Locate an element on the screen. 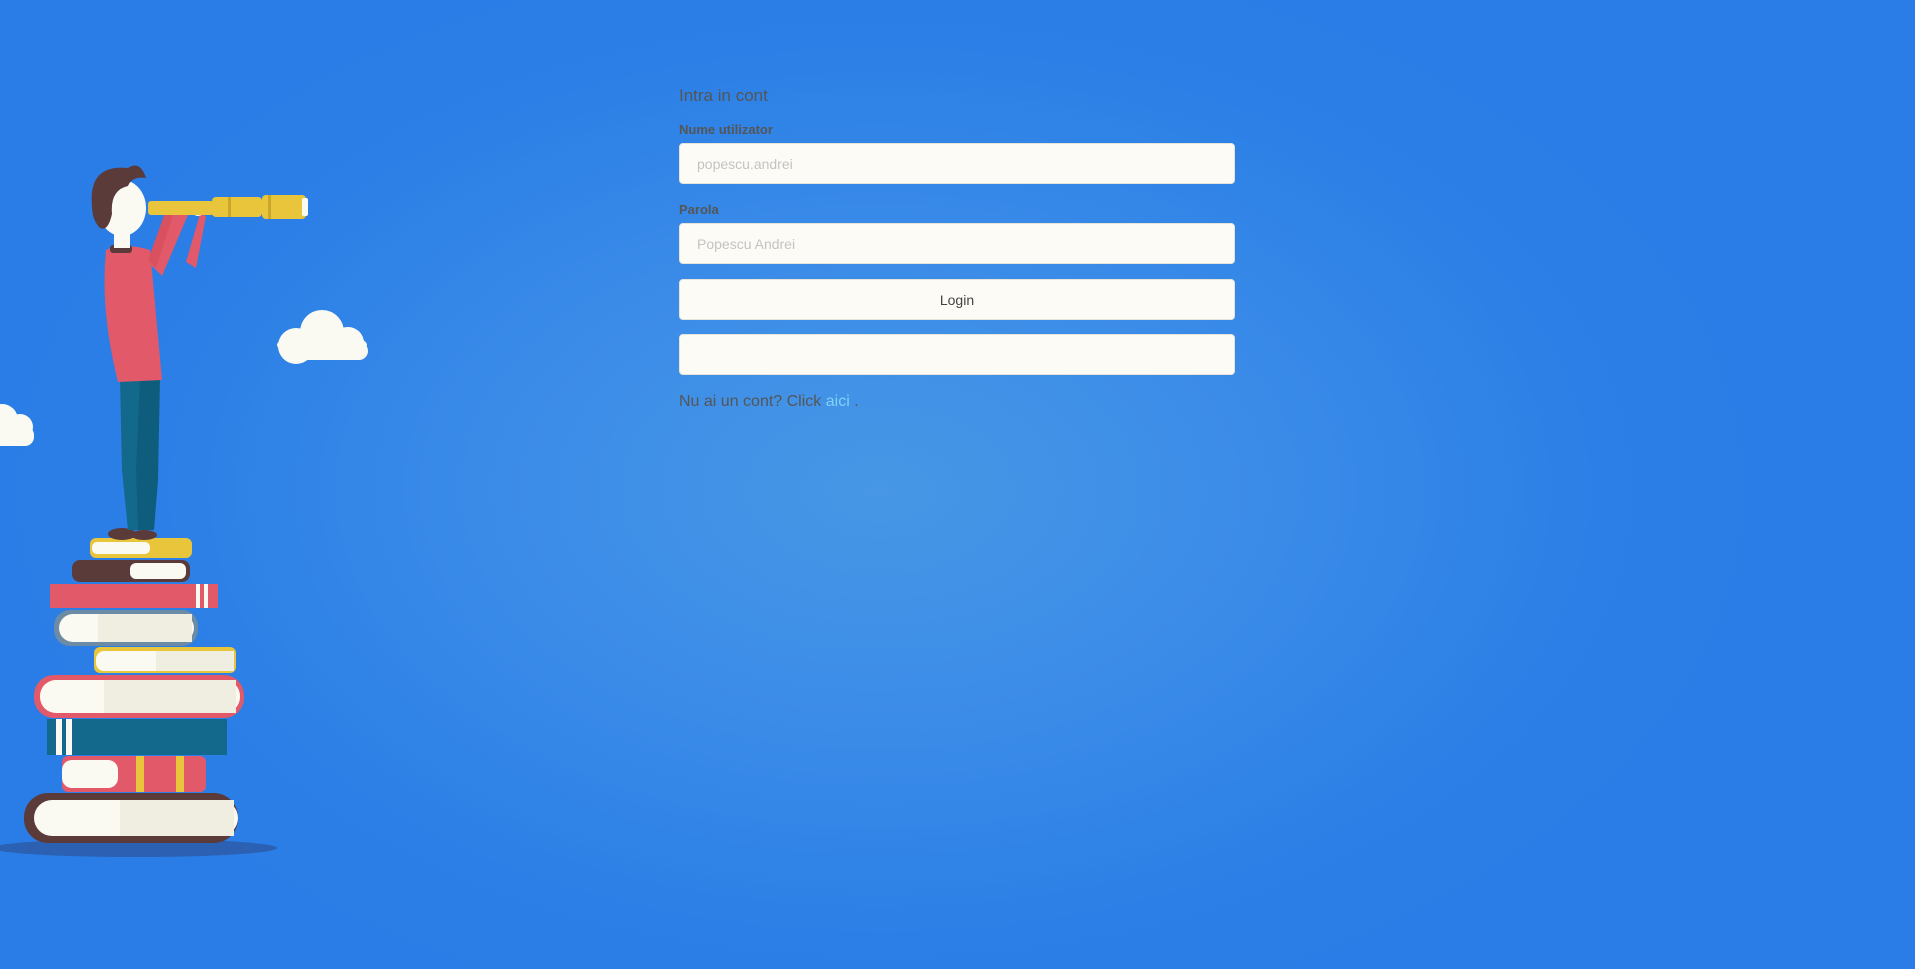  man-figure is located at coordinates (199, 352).